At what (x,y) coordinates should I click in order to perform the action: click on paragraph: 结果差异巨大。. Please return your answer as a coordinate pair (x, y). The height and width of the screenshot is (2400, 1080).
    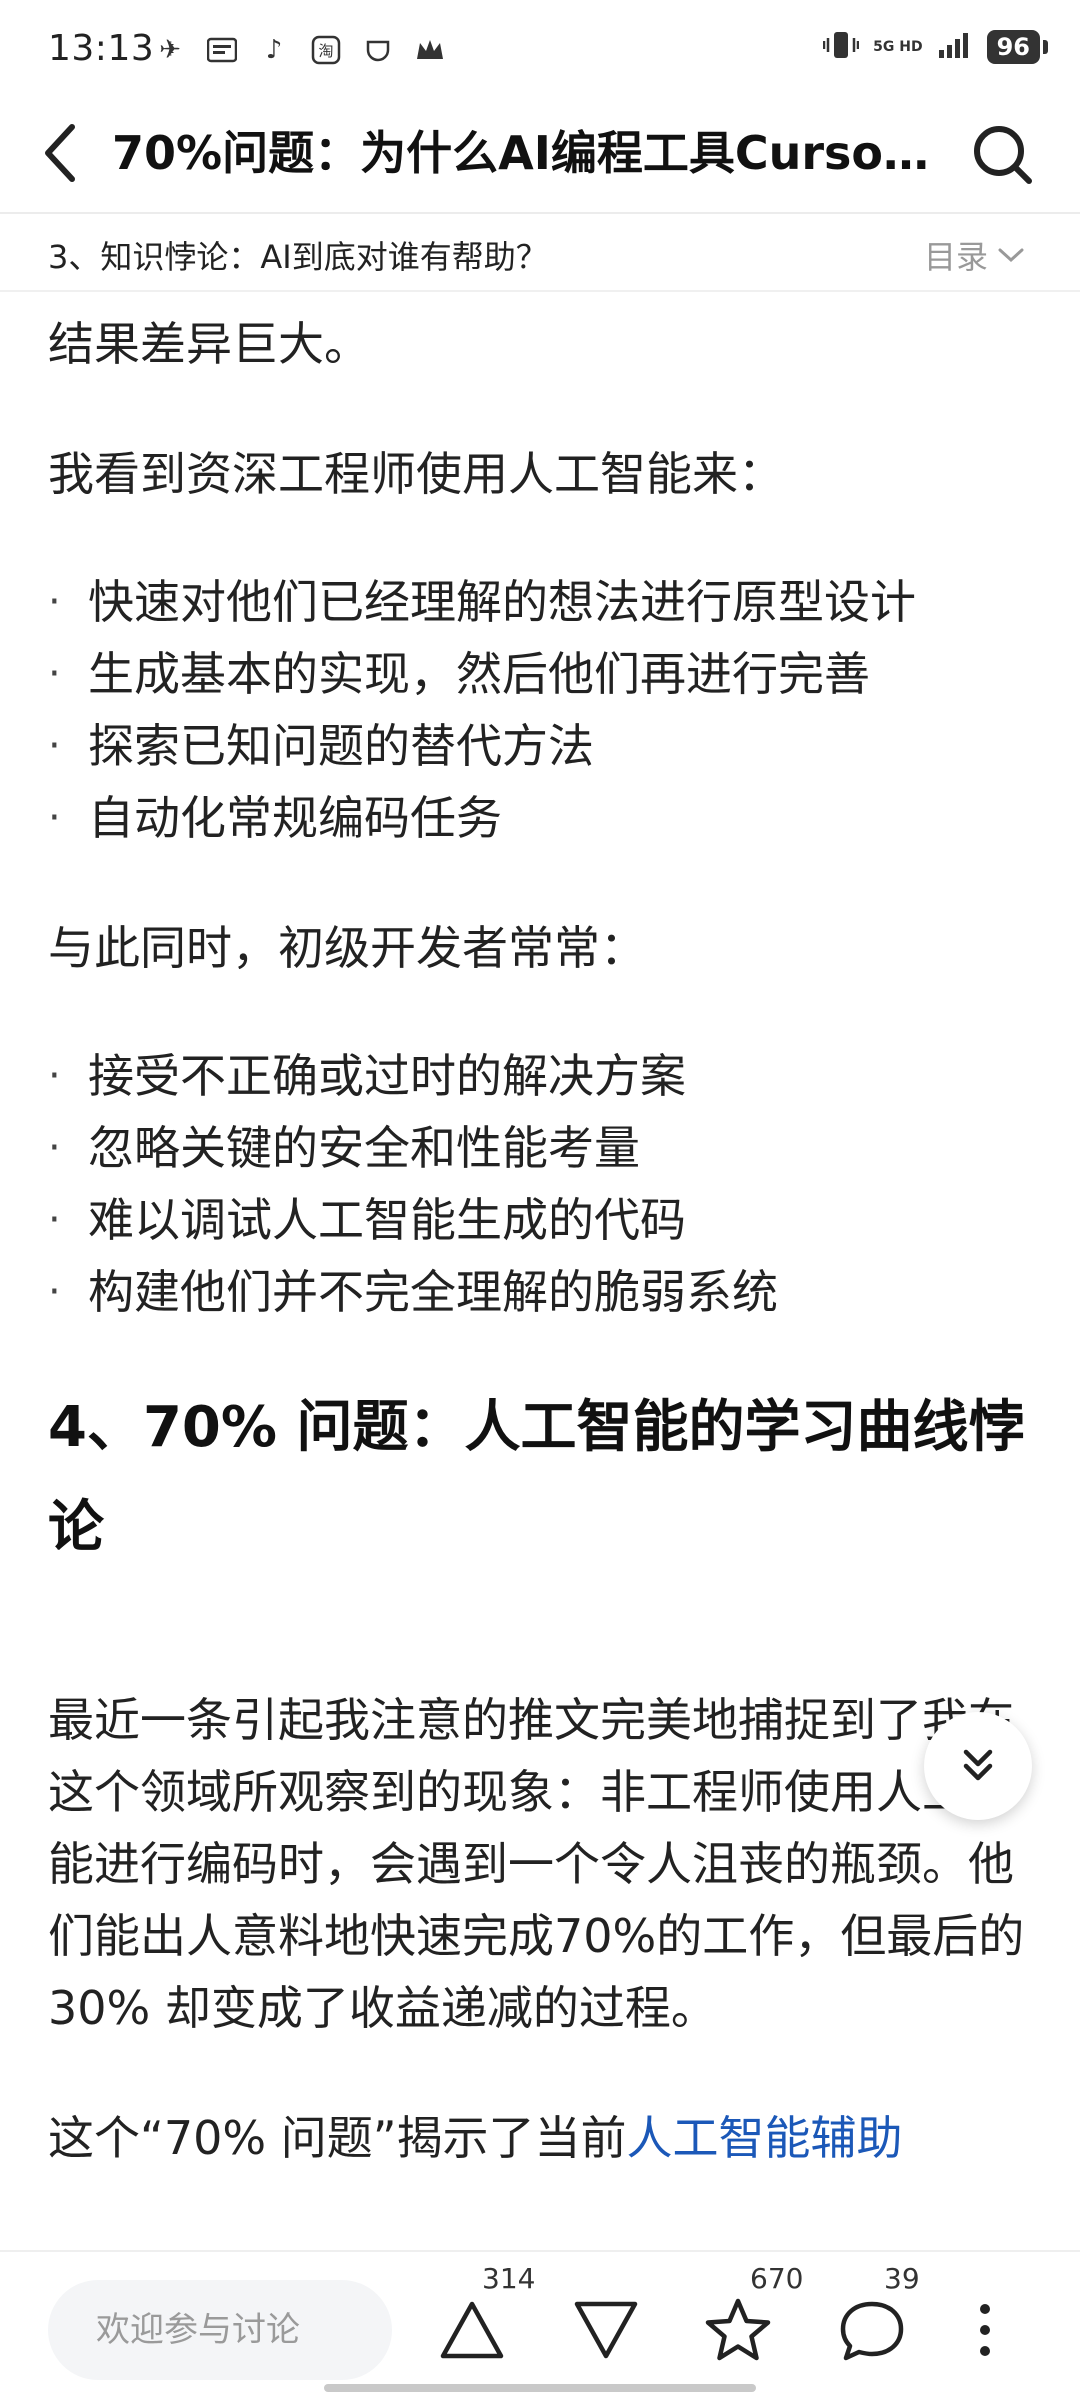
    Looking at the image, I should click on (209, 344).